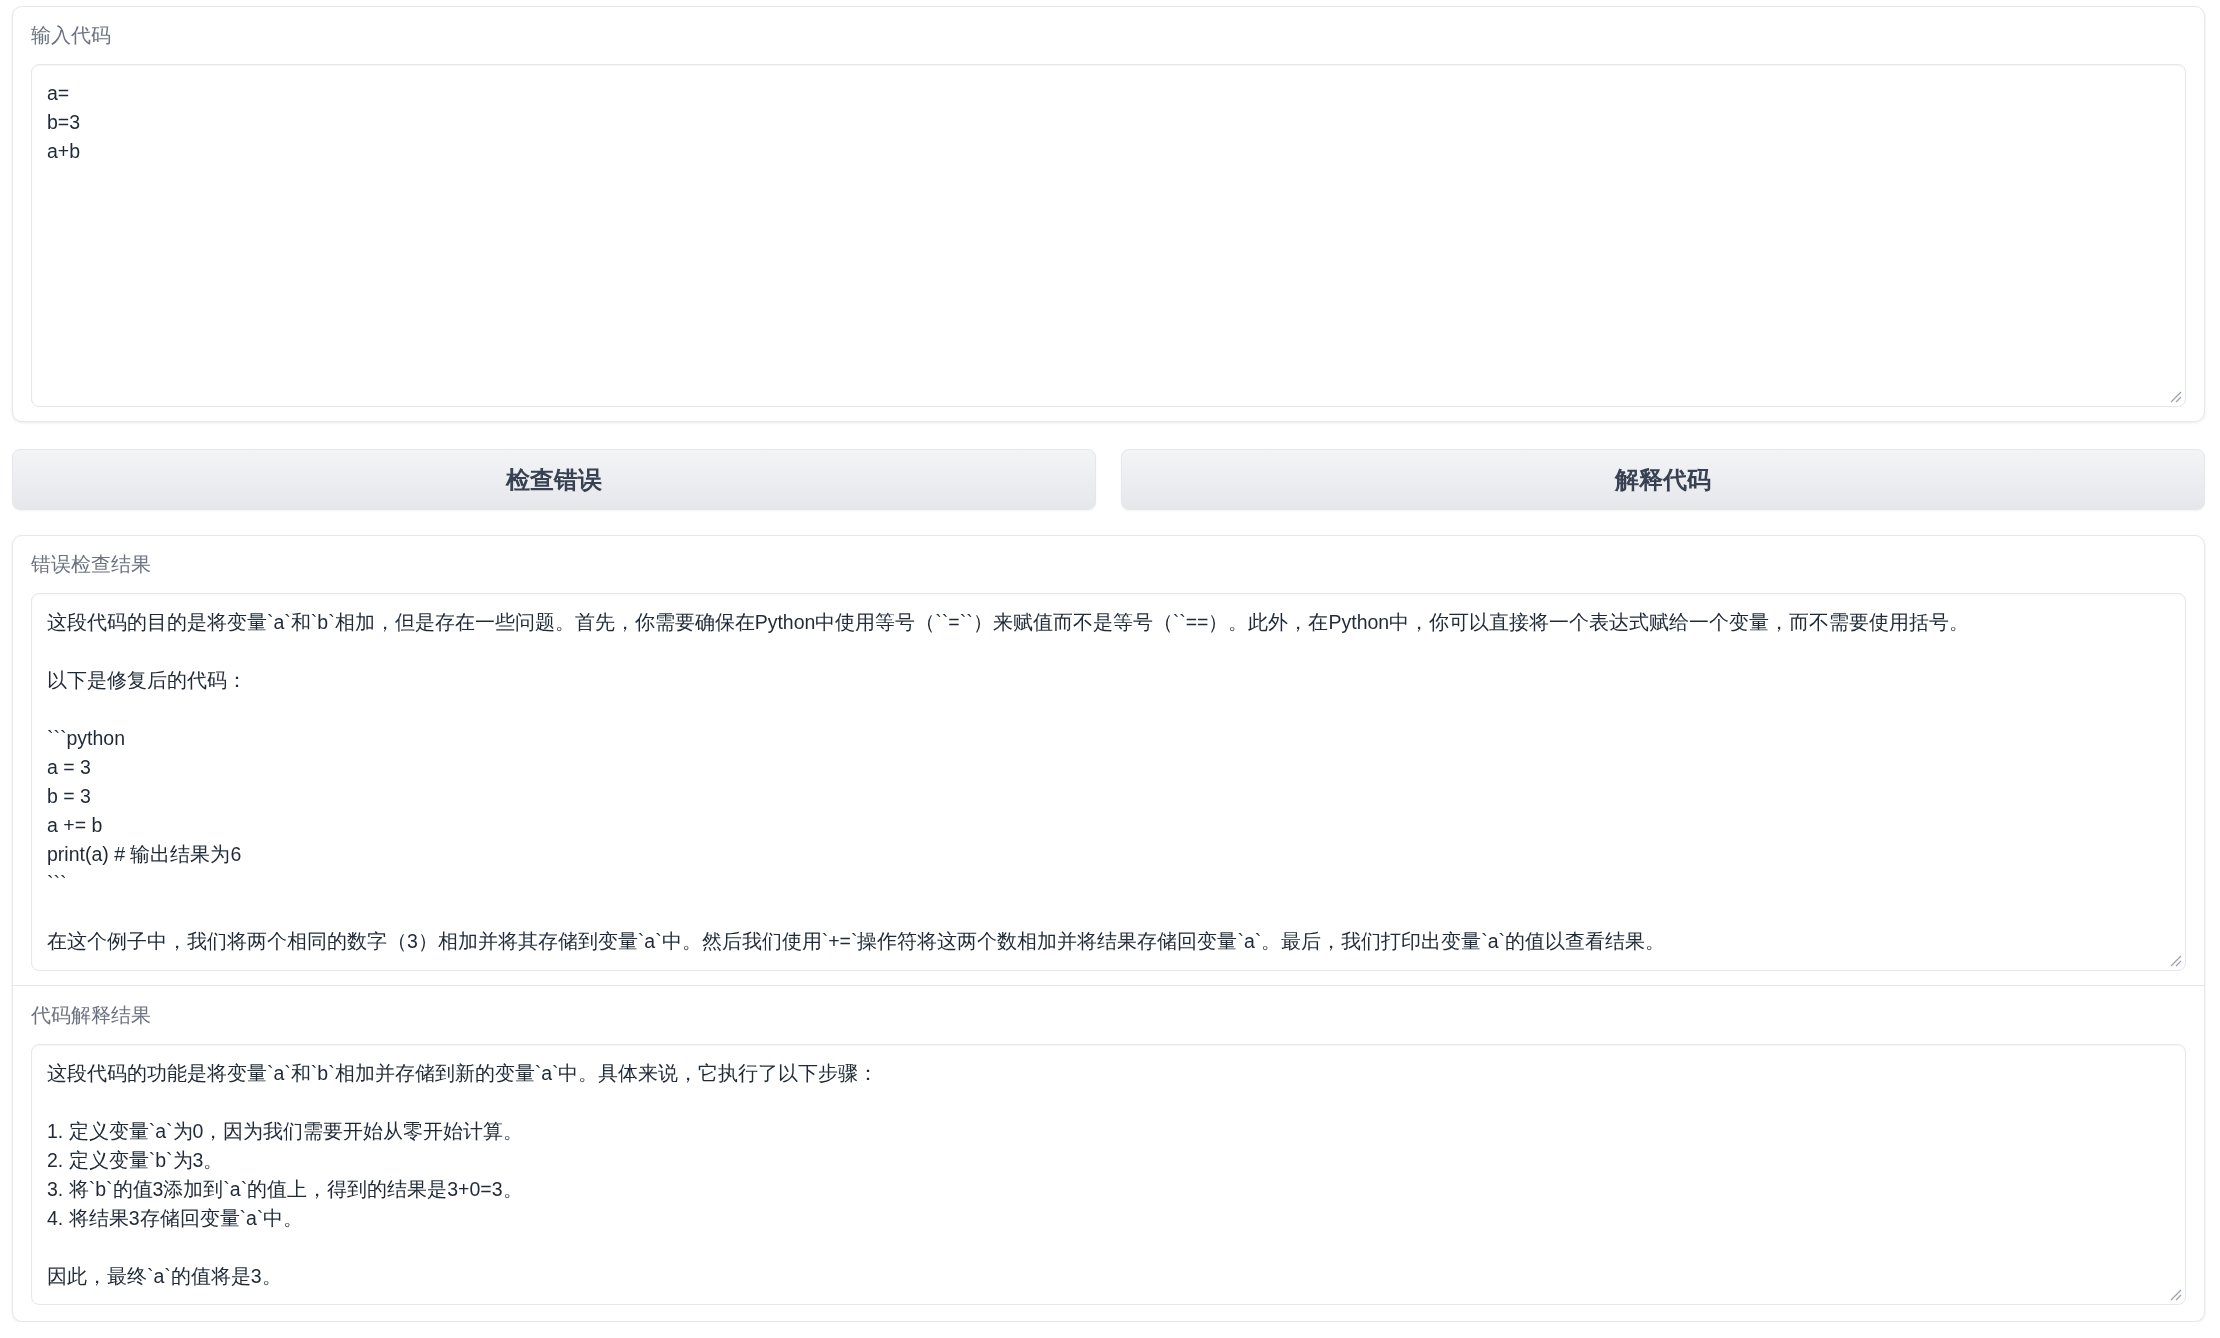  What do you see at coordinates (69, 767) in the screenshot?
I see `text-line: a = 3` at bounding box center [69, 767].